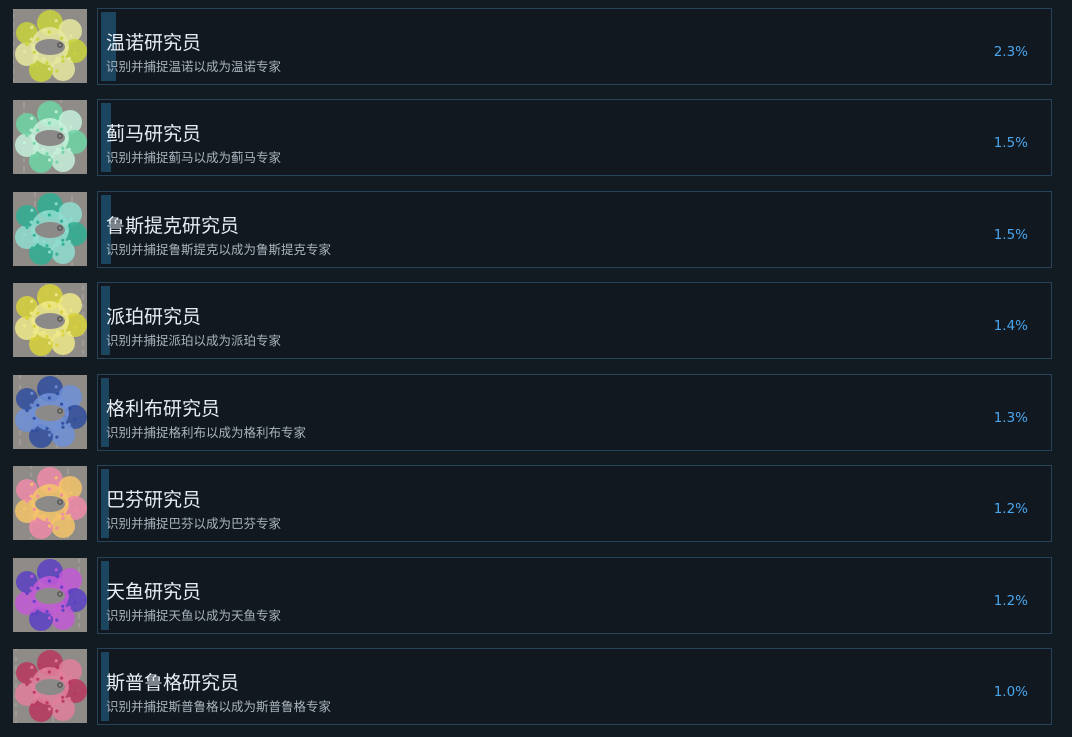 The width and height of the screenshot is (1072, 737). I want to click on achievement-title: 格利布研究员, so click(163, 409).